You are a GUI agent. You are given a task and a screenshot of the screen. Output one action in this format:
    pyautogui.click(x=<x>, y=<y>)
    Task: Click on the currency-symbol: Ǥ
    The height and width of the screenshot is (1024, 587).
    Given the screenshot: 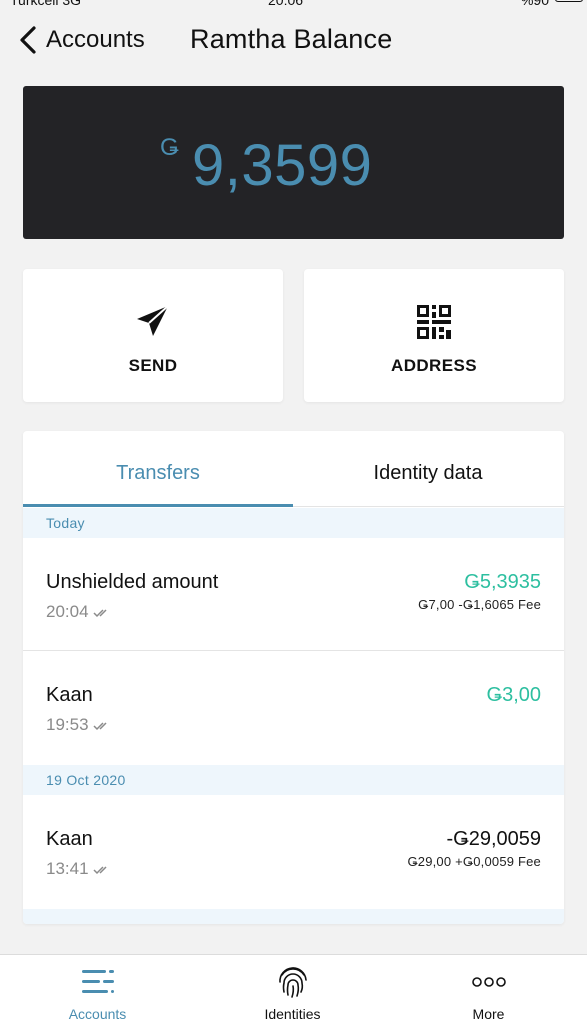 What is the action you would take?
    pyautogui.click(x=169, y=147)
    